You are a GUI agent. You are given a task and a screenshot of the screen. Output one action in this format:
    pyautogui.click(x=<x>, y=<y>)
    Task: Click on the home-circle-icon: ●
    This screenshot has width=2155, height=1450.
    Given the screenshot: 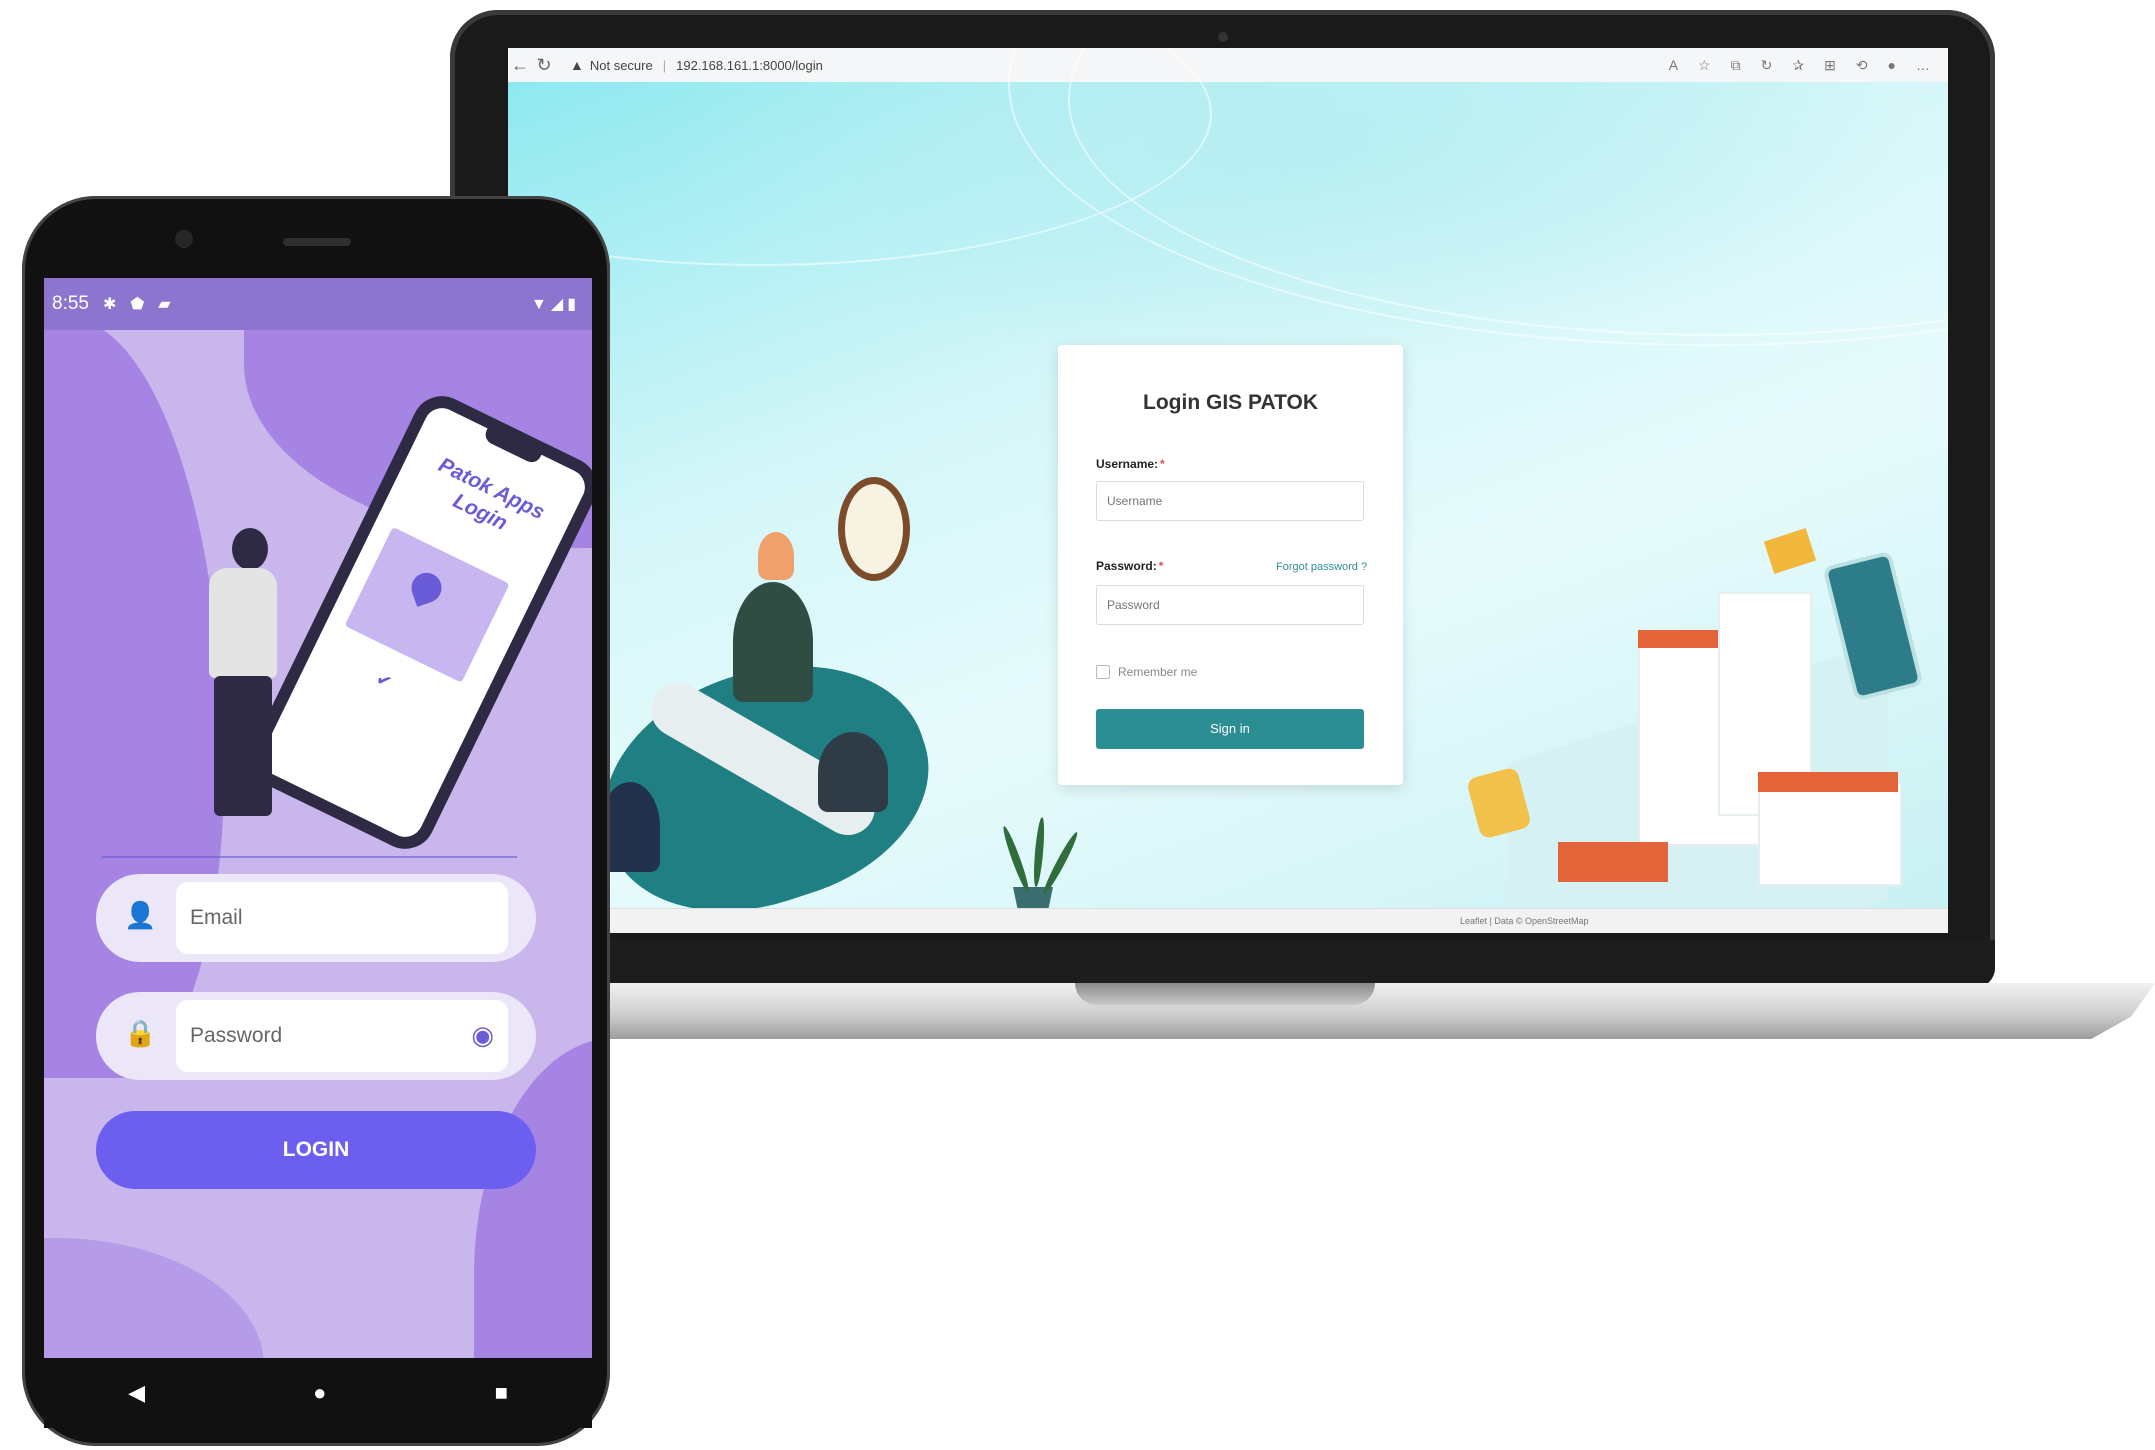 What is the action you would take?
    pyautogui.click(x=319, y=1393)
    